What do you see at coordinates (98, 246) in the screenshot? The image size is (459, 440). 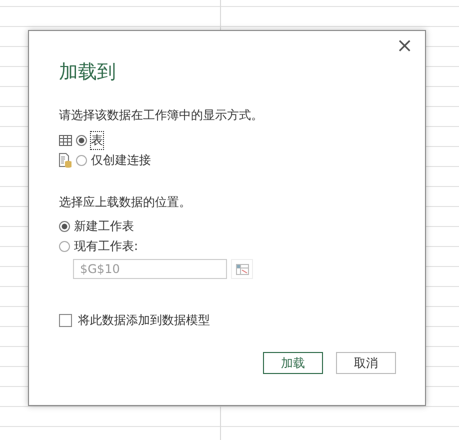 I see `radio-option: 现有工作表:` at bounding box center [98, 246].